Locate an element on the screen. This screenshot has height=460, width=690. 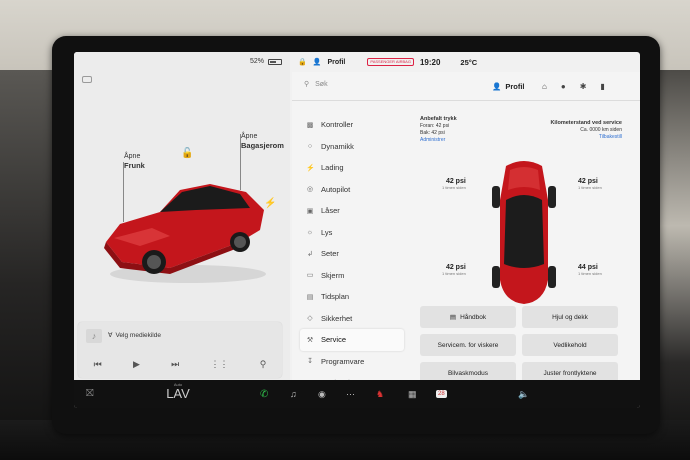
top-profile-label: Profil is located at coordinates (336, 62).